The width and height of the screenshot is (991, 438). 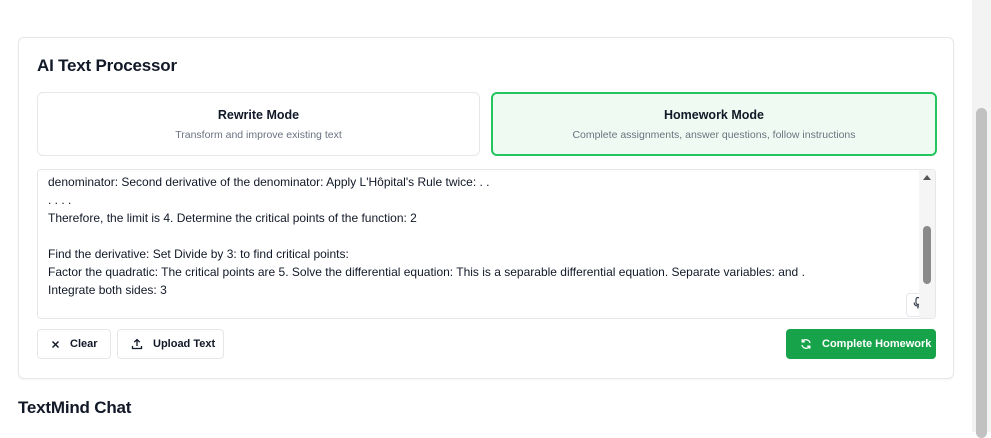 I want to click on x-icon, so click(x=55, y=344).